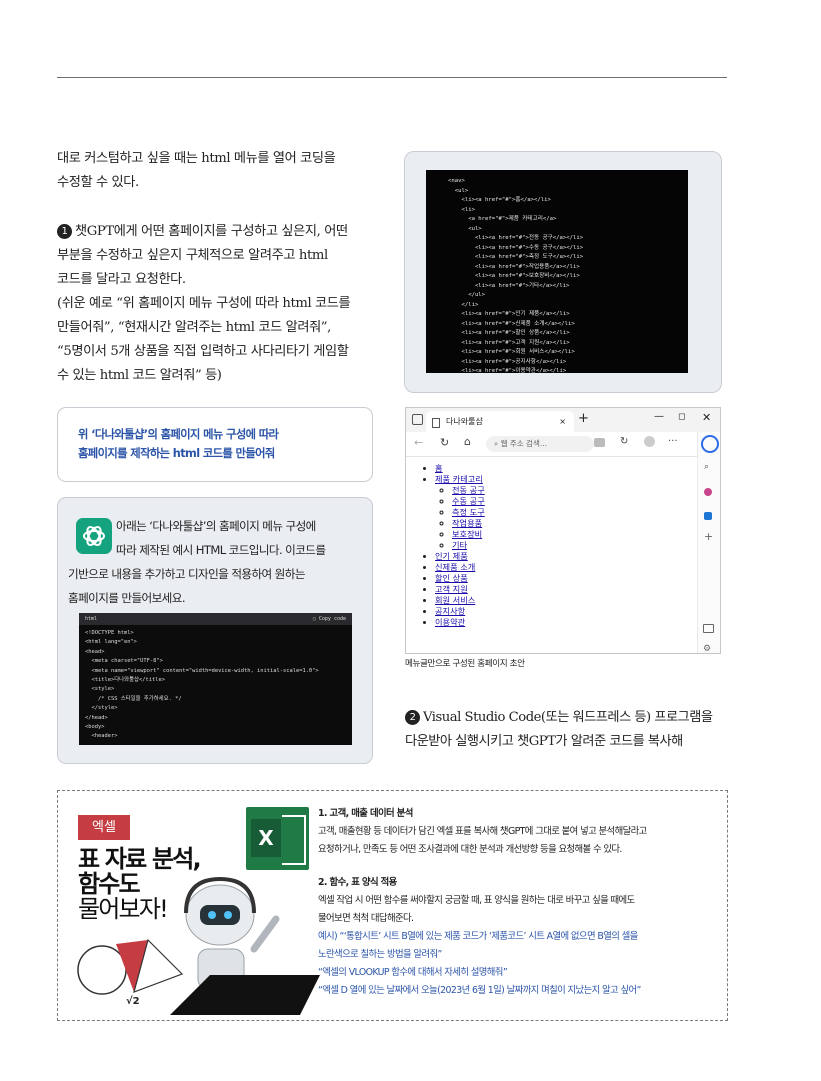 The image size is (821, 1081). What do you see at coordinates (599, 442) in the screenshot?
I see `app-icon` at bounding box center [599, 442].